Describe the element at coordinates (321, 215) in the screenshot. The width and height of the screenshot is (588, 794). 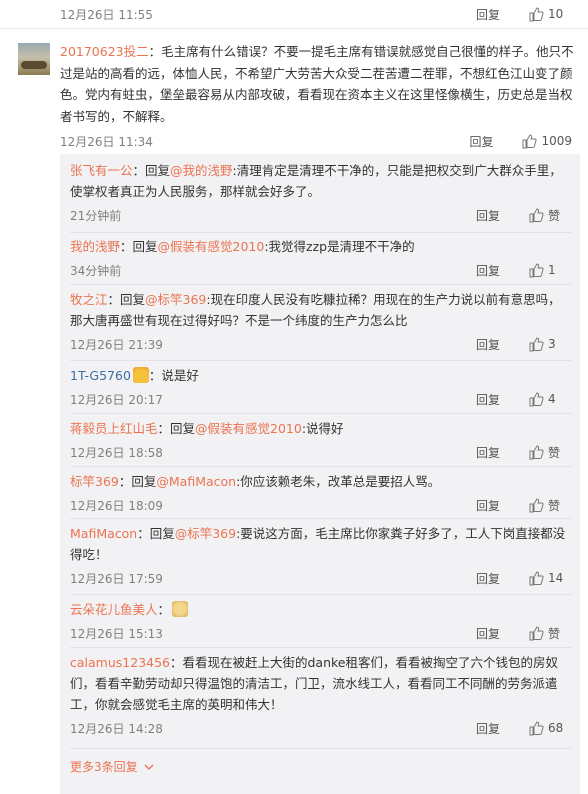
I see `reply-meta: 21分钟前 回复 赞` at that location.